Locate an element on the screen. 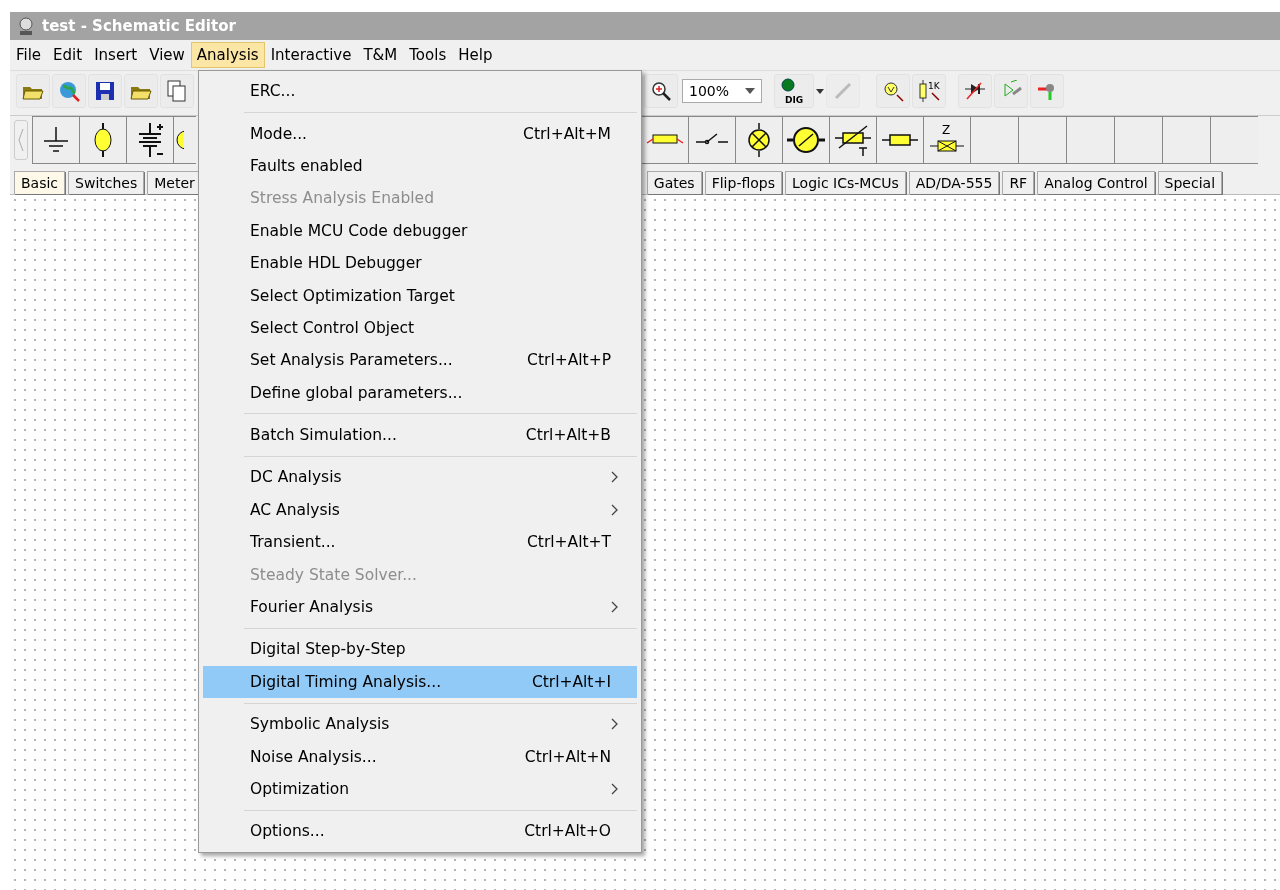 The image size is (1280, 890). menu-entry: Enable MCU Code debugger is located at coordinates (420, 230).